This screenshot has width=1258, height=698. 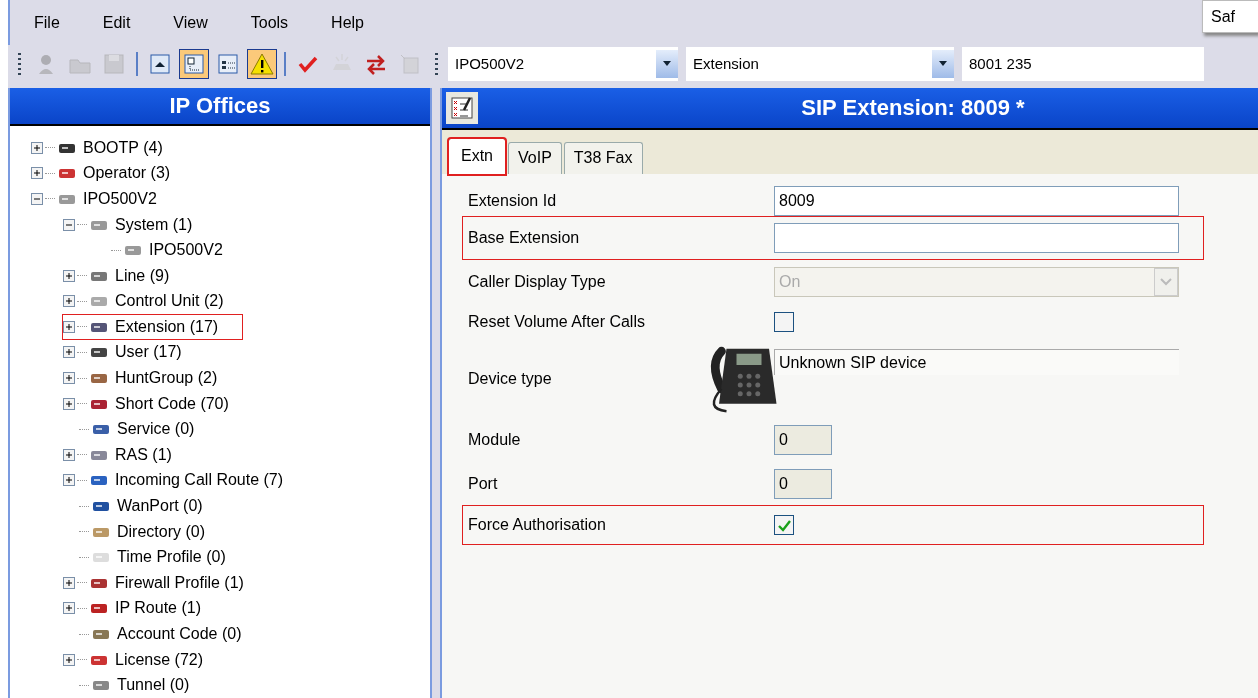 What do you see at coordinates (188, 22) in the screenshot?
I see `menu-item: View` at bounding box center [188, 22].